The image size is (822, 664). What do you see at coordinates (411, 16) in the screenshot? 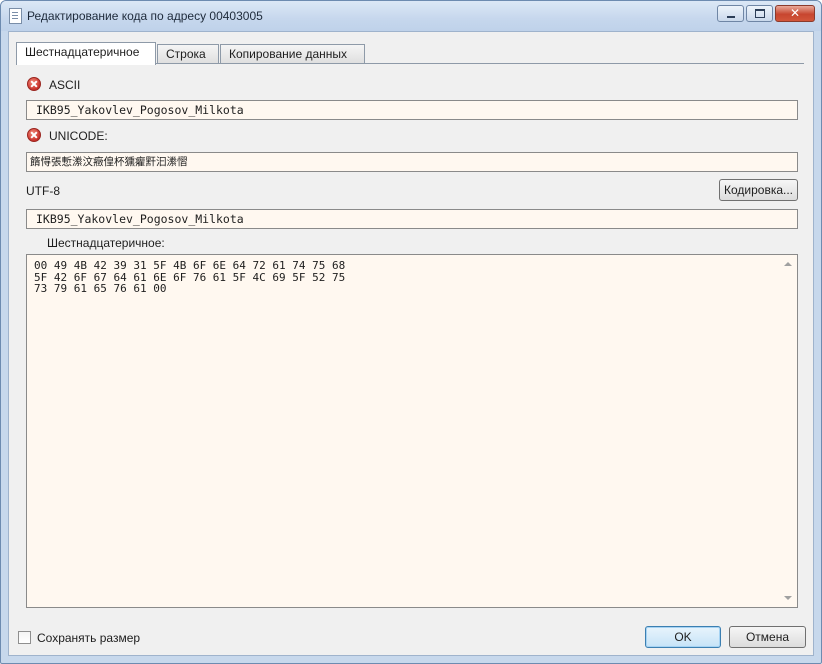
I see `title-bar: Редактирование кода по адресу 00403005 ✕` at bounding box center [411, 16].